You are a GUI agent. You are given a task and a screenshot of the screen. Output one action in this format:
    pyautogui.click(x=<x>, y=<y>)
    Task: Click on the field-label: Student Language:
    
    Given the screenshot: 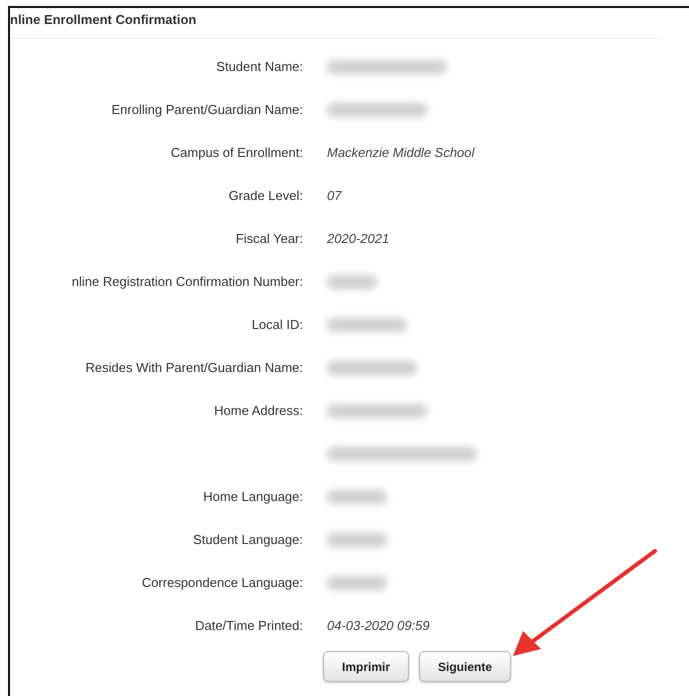 What is the action you would take?
    pyautogui.click(x=247, y=540)
    